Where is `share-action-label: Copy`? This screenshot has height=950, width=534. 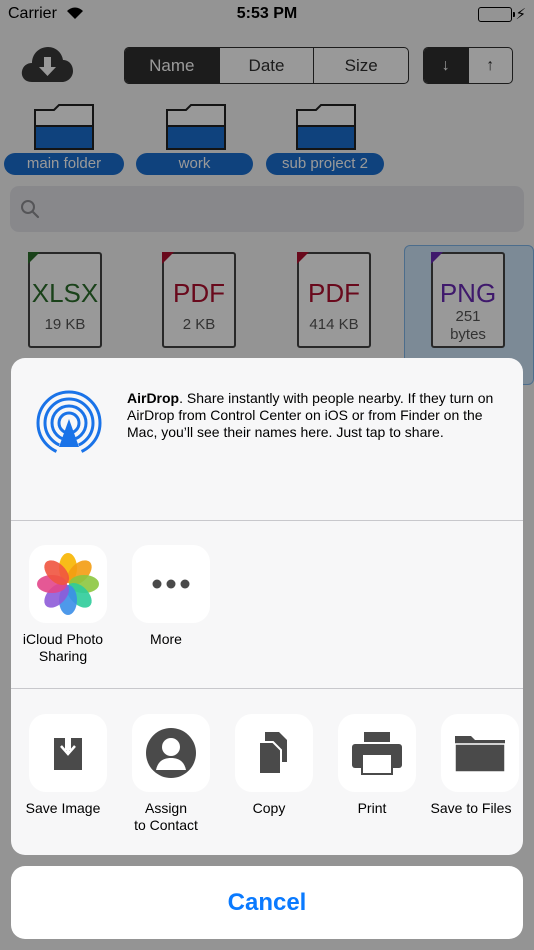
share-action-label: Copy is located at coordinates (269, 808).